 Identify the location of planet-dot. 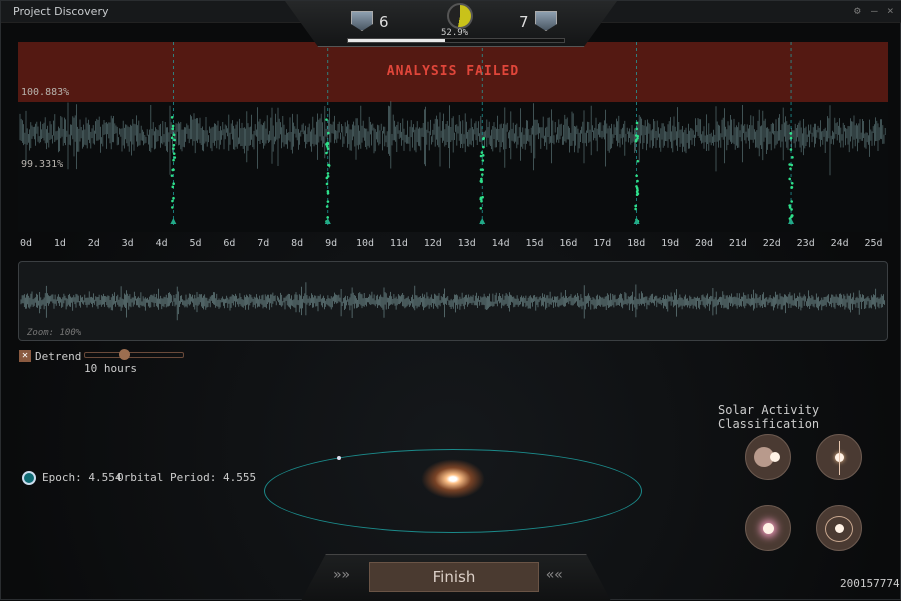
(339, 458).